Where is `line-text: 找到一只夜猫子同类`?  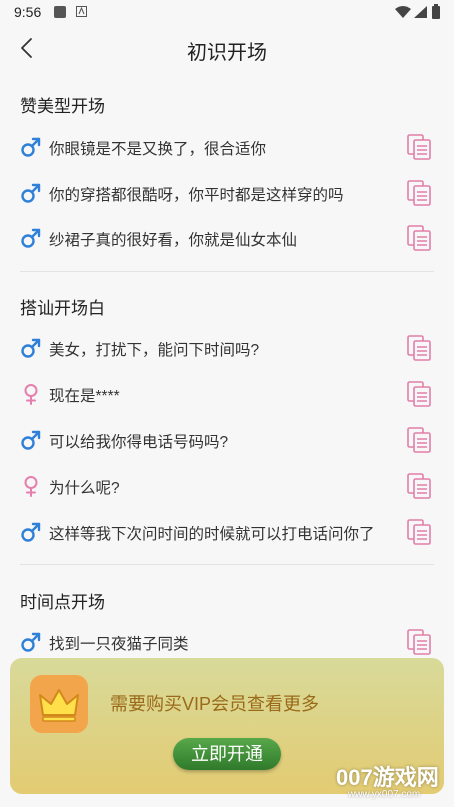
line-text: 找到一只夜猫子同类 is located at coordinates (119, 644).